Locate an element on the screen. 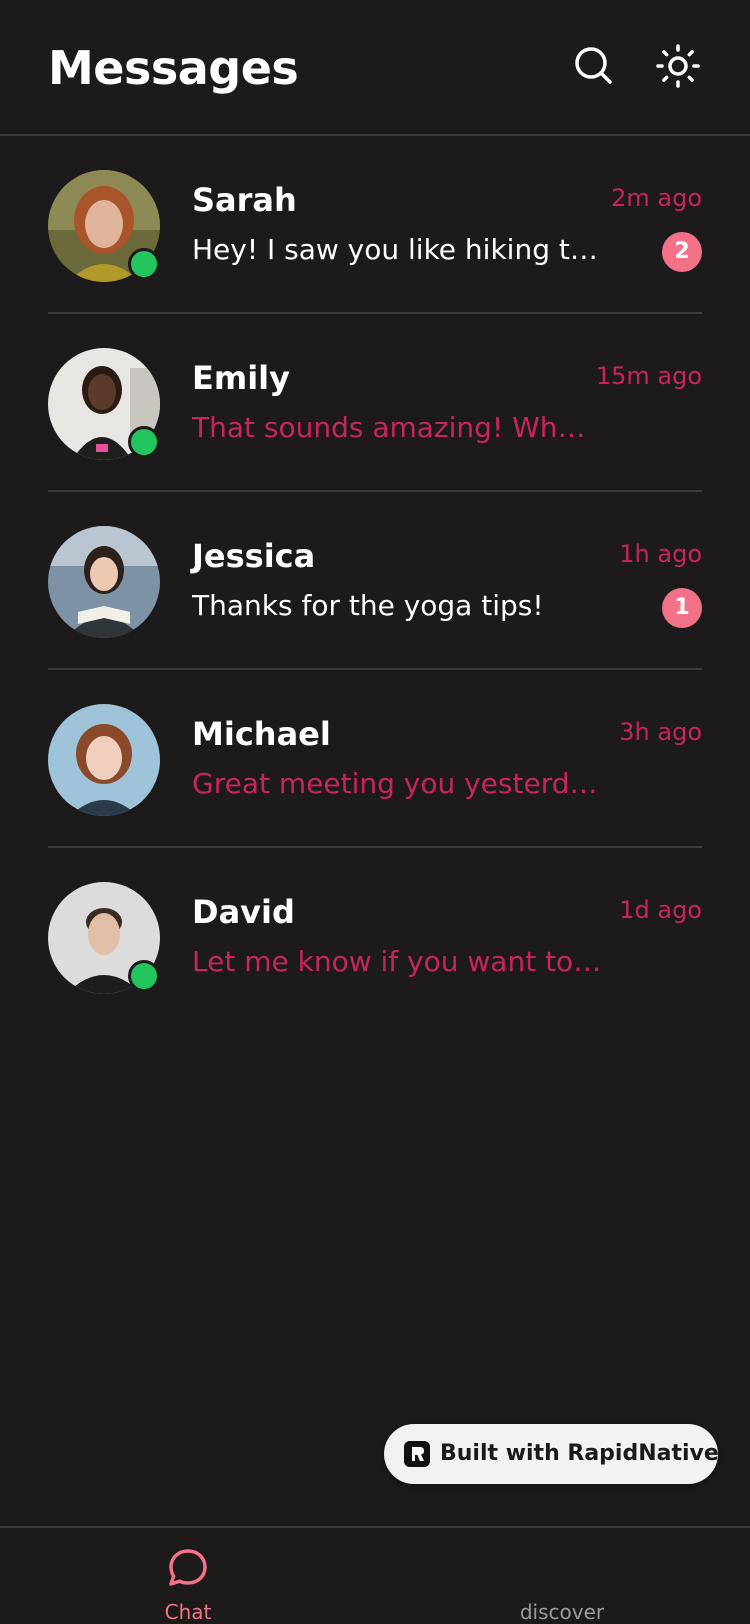 This screenshot has height=1624, width=750. chat-timestamp: 1d ago is located at coordinates (660, 910).